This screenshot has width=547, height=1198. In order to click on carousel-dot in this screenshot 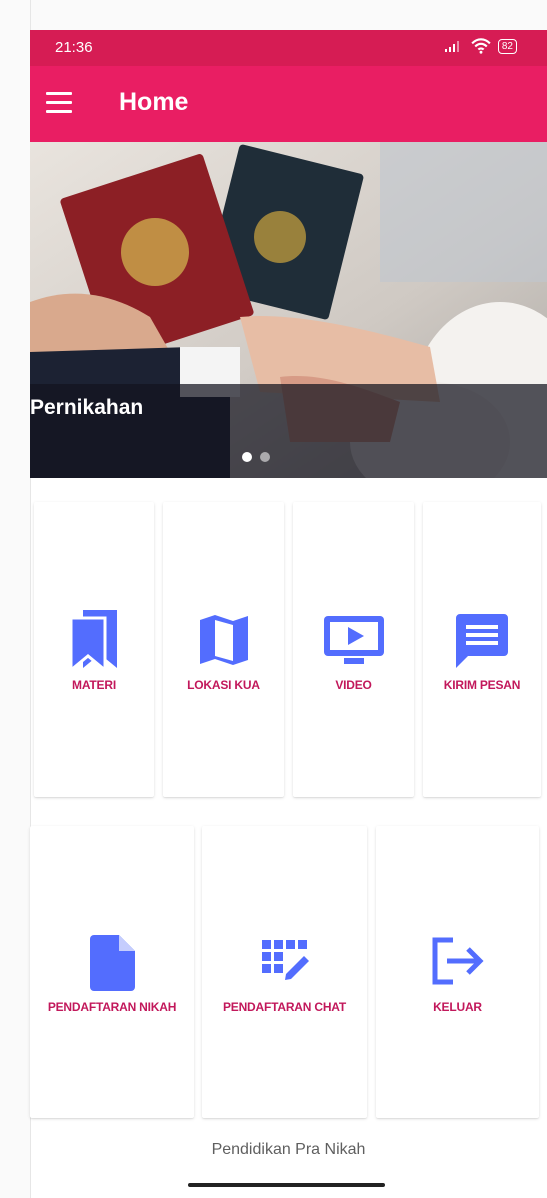, I will do `click(265, 457)`.